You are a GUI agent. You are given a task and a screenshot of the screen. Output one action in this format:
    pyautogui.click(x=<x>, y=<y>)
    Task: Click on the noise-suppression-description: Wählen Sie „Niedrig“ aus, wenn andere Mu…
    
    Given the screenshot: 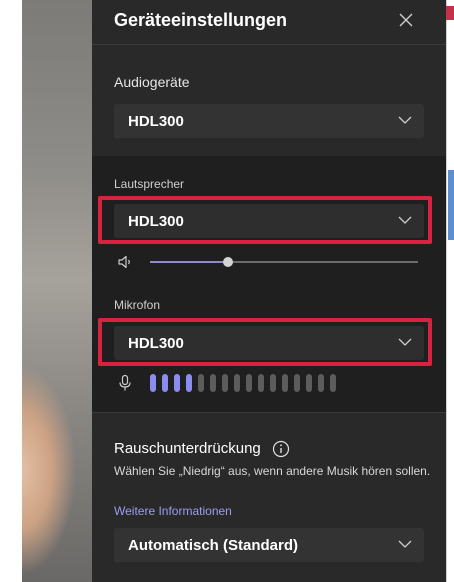 What is the action you would take?
    pyautogui.click(x=272, y=471)
    